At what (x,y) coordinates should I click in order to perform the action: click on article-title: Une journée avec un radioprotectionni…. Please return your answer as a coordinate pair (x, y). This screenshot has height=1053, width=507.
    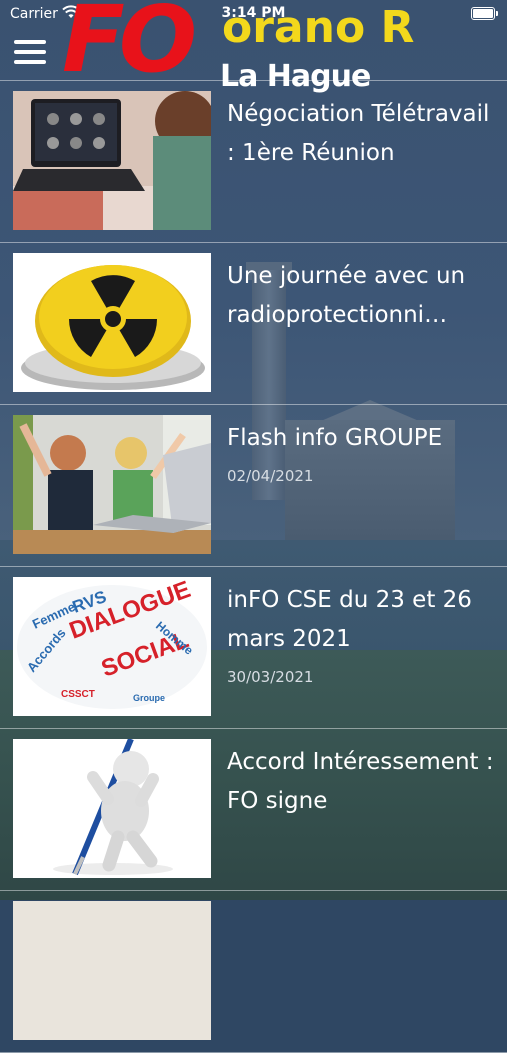
    Looking at the image, I should click on (346, 295).